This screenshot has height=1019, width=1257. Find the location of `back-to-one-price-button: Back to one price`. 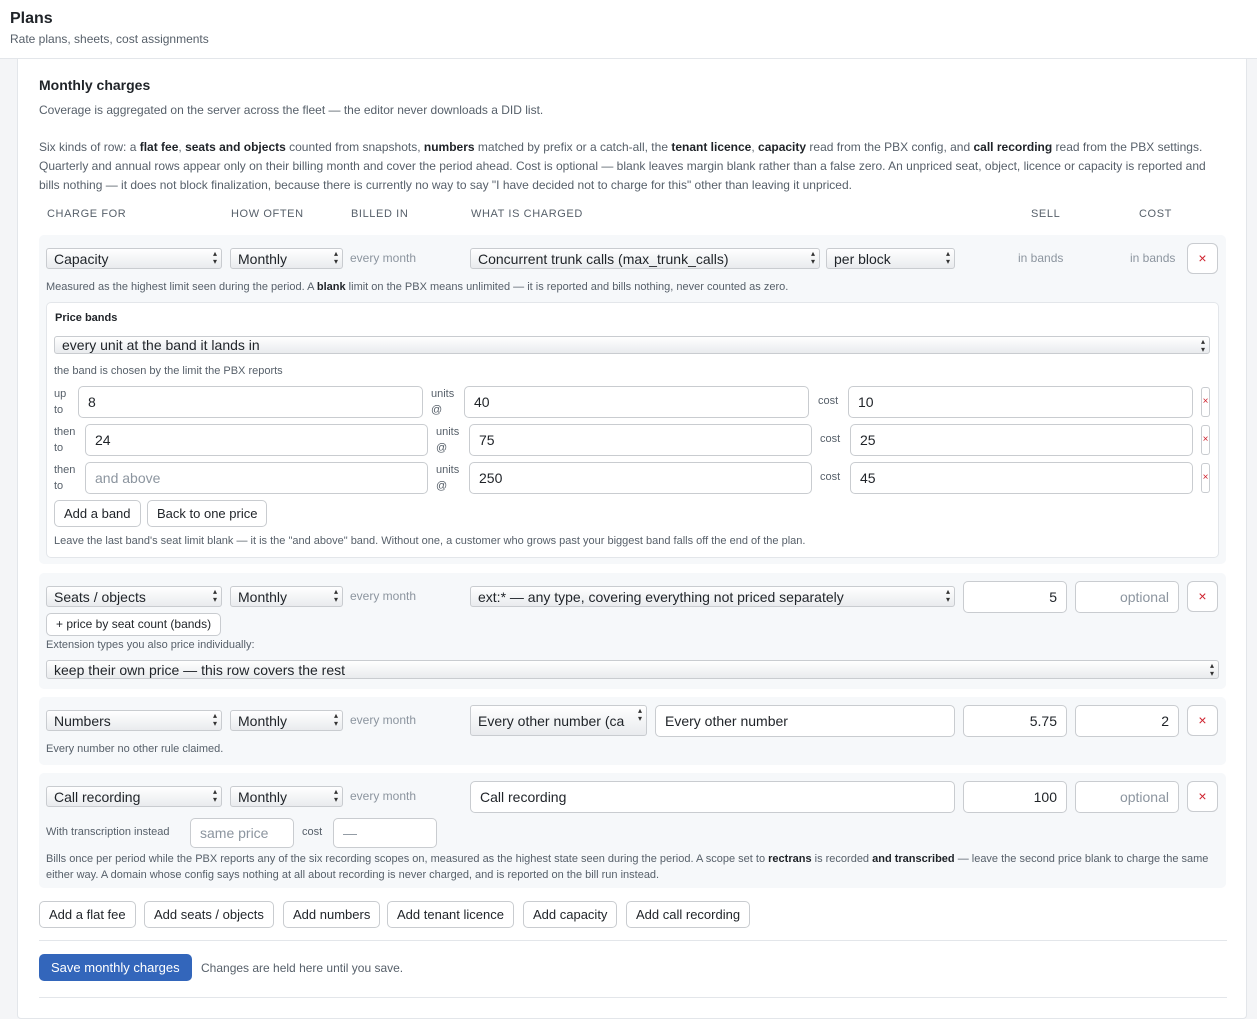

back-to-one-price-button: Back to one price is located at coordinates (207, 513).